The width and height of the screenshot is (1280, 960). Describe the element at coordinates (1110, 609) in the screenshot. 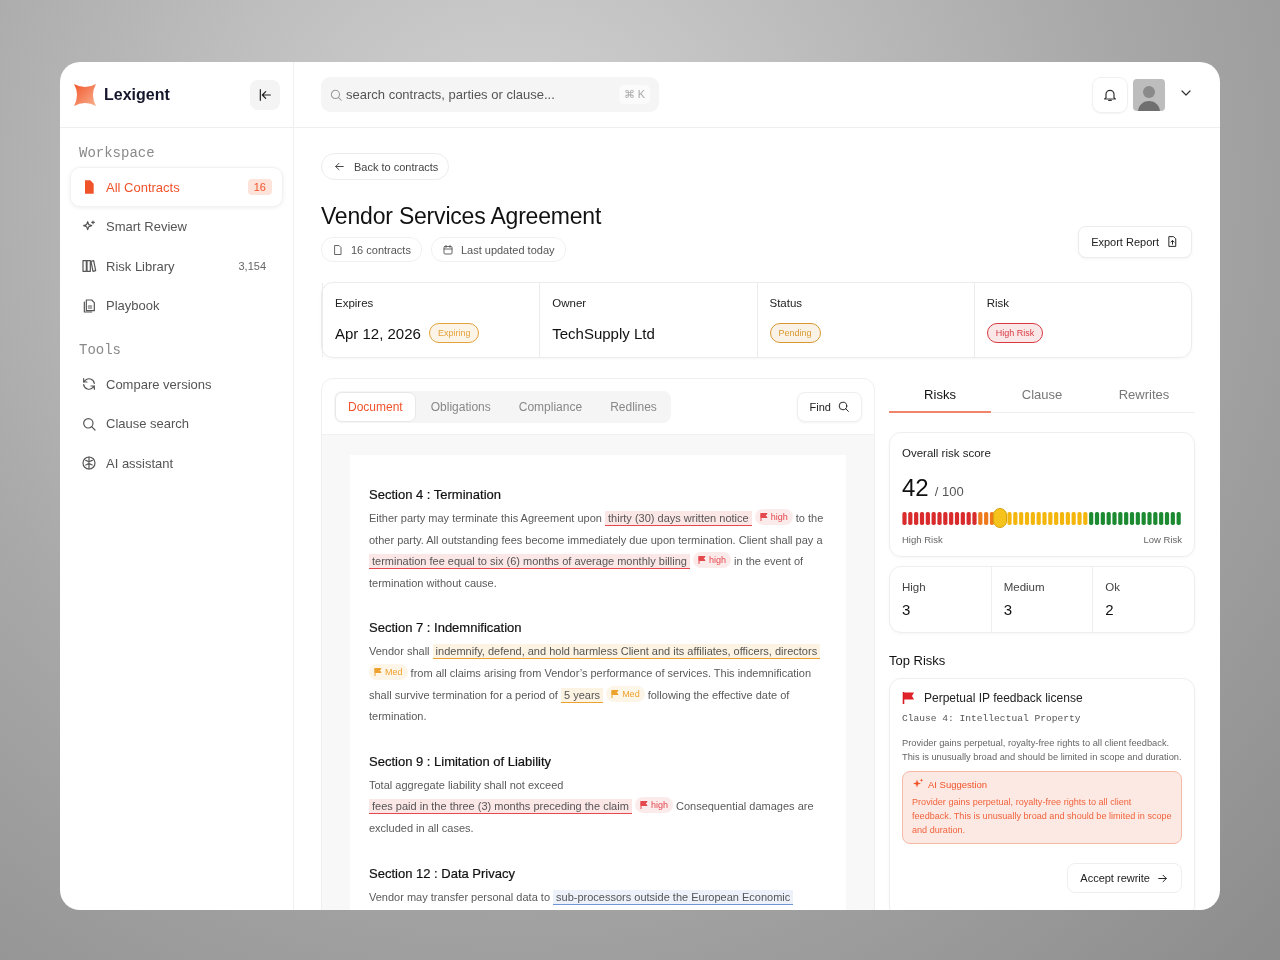

I see `count-value: 2` at that location.